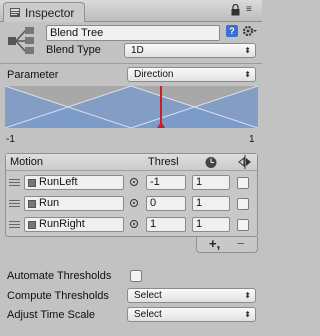  Describe the element at coordinates (211, 162) in the screenshot. I see `speed-clock-icon` at that location.